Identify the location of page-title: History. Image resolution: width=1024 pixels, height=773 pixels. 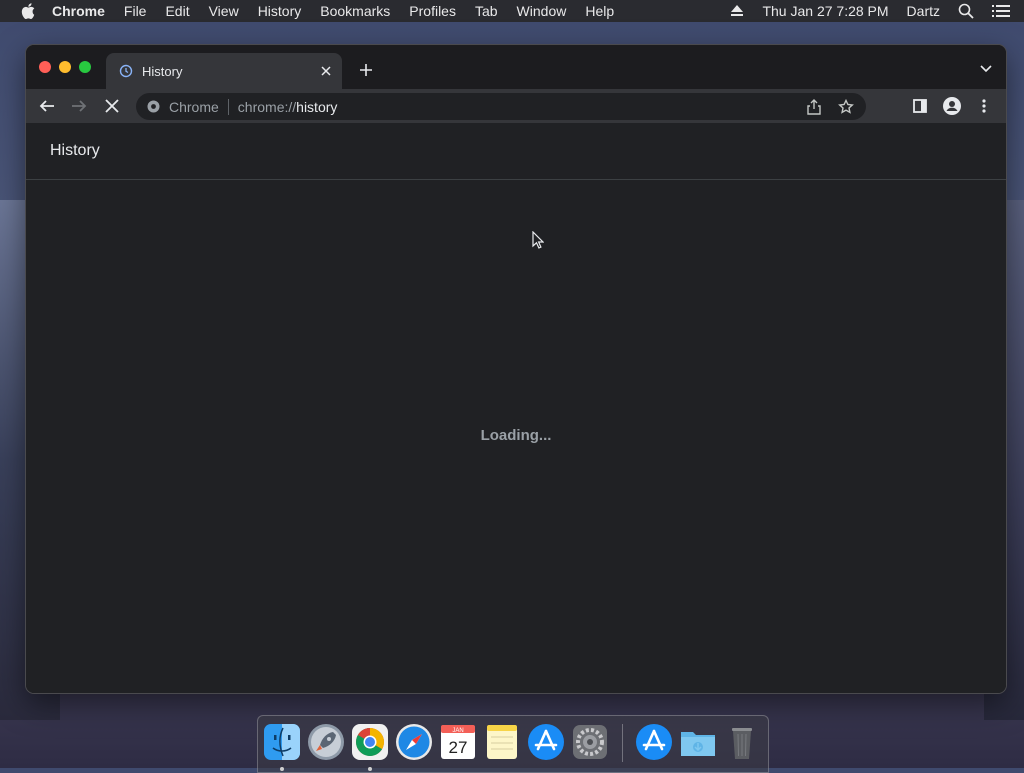
(75, 150).